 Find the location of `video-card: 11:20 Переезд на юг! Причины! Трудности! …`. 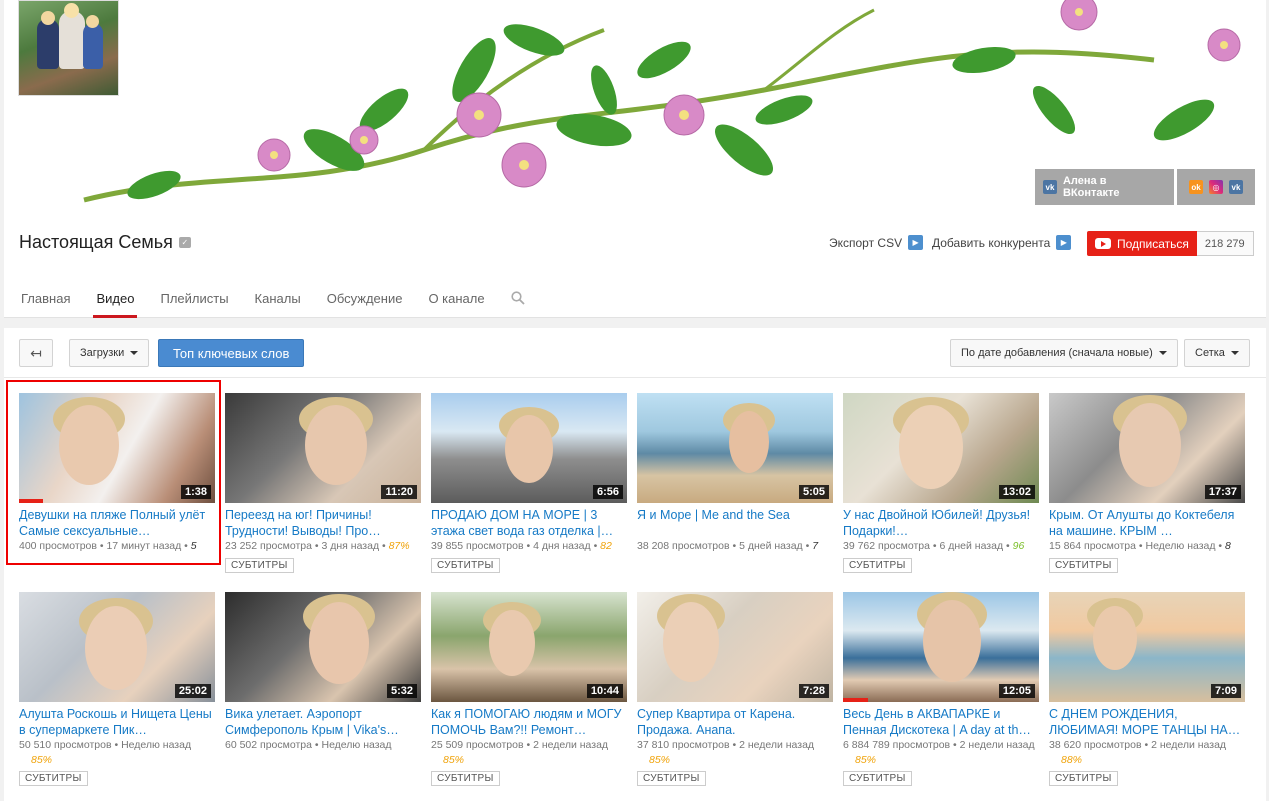

video-card: 11:20 Переезд на юг! Причины! Трудности! … is located at coordinates (323, 483).